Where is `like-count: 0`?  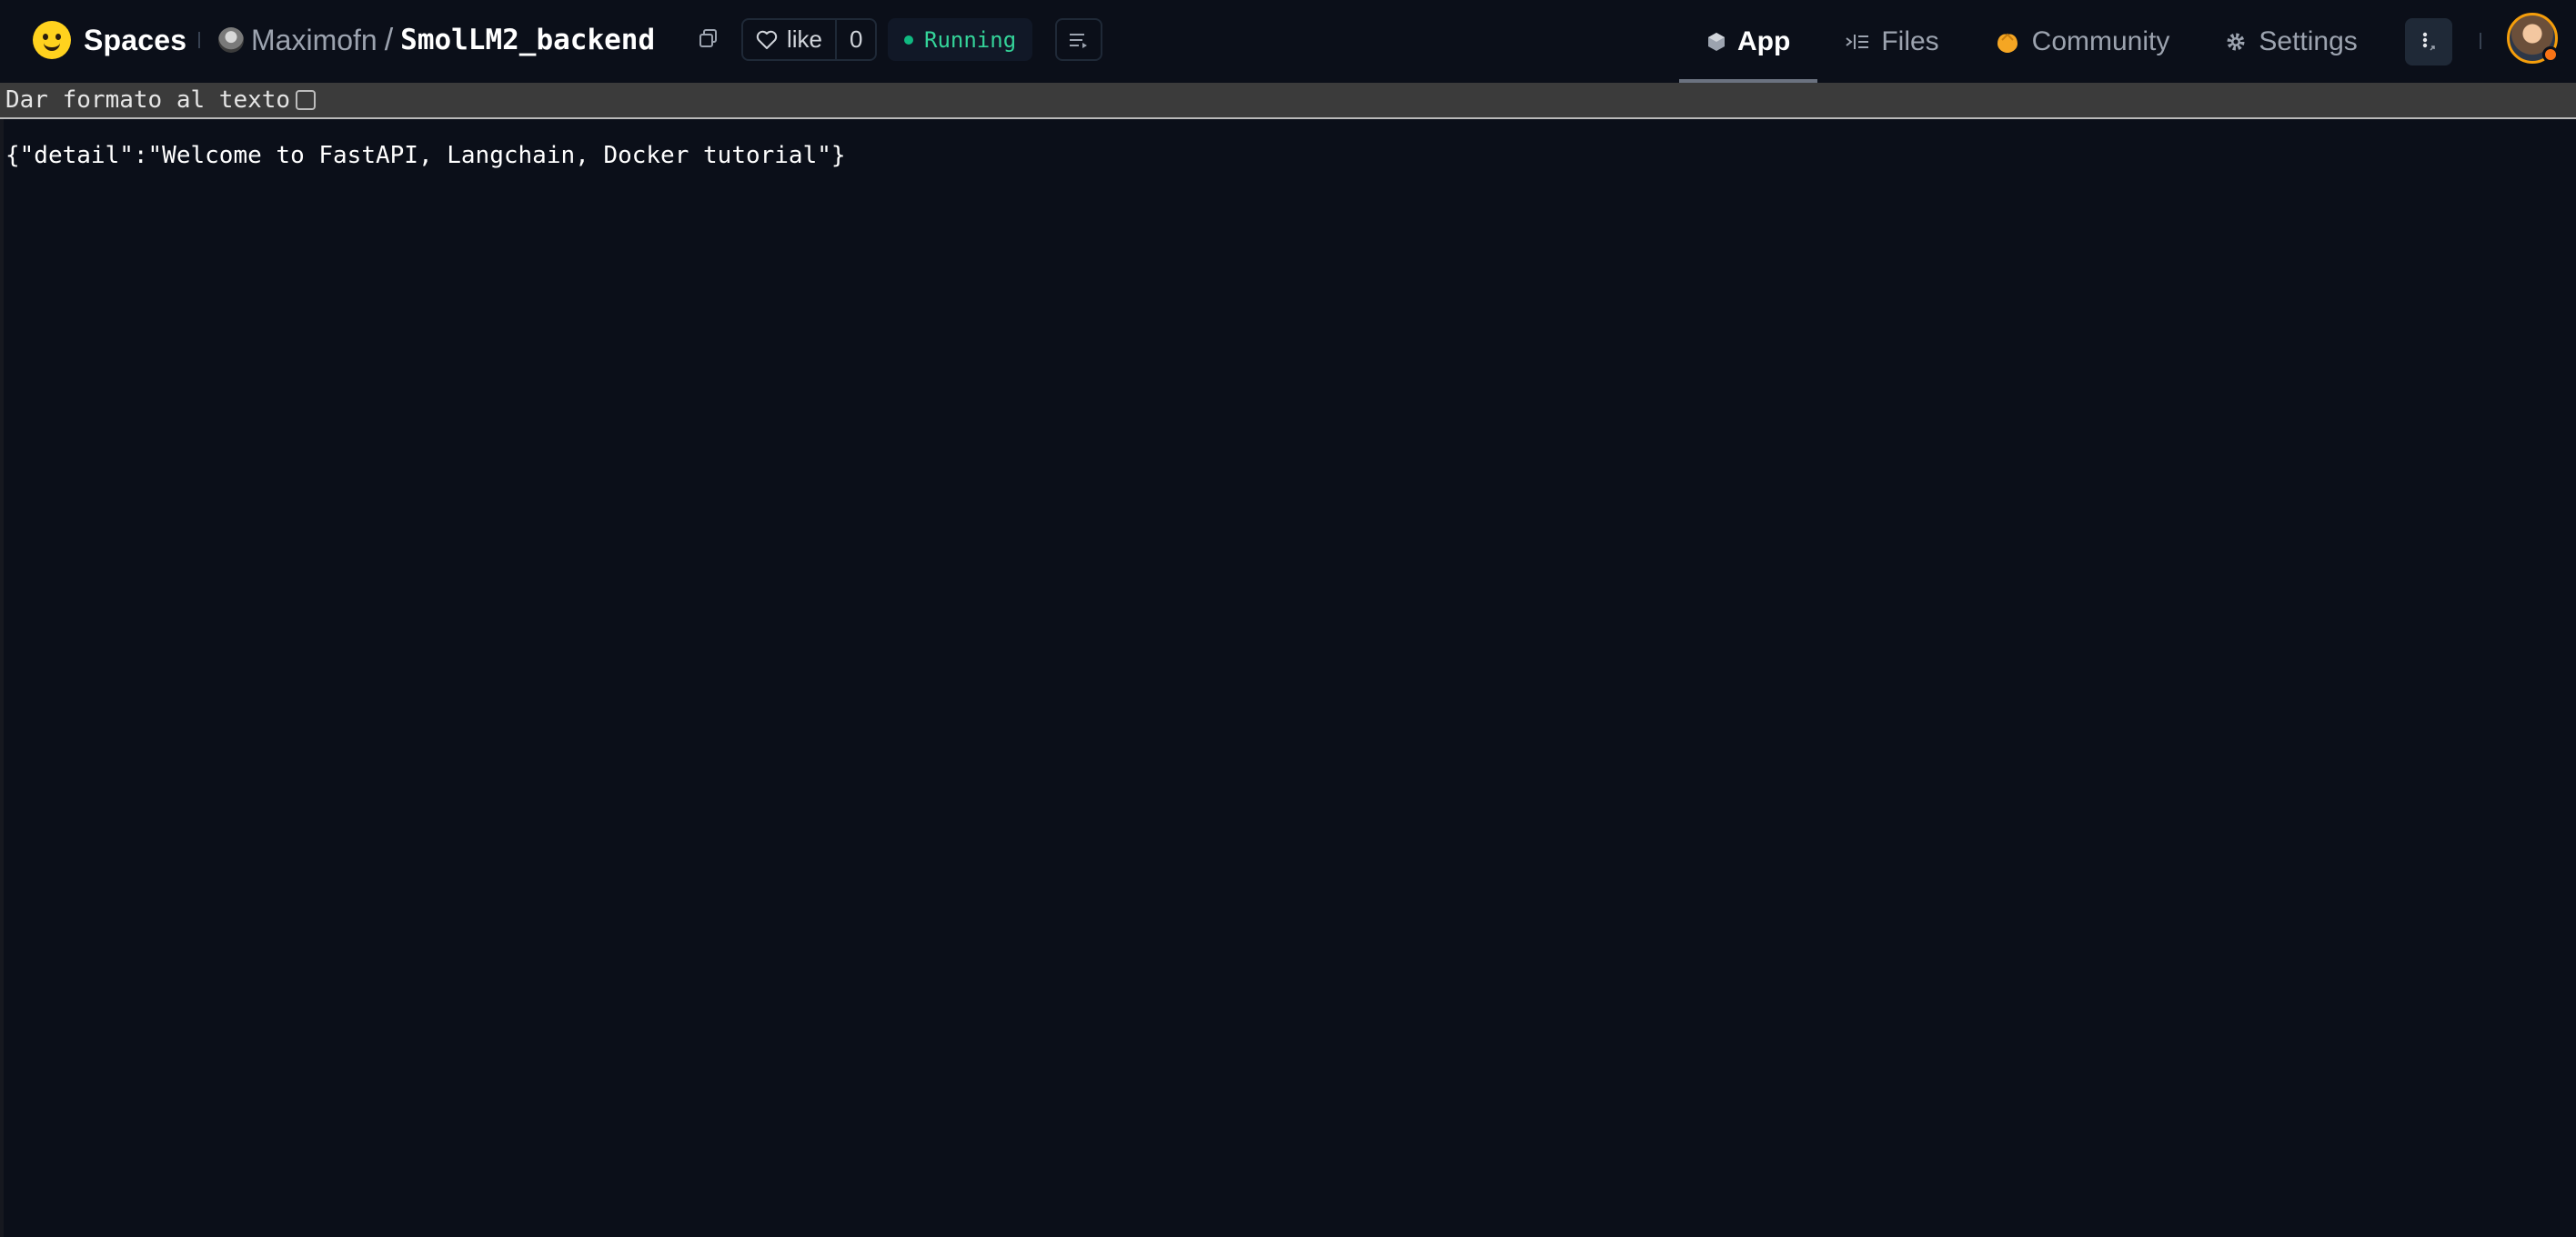 like-count: 0 is located at coordinates (856, 39).